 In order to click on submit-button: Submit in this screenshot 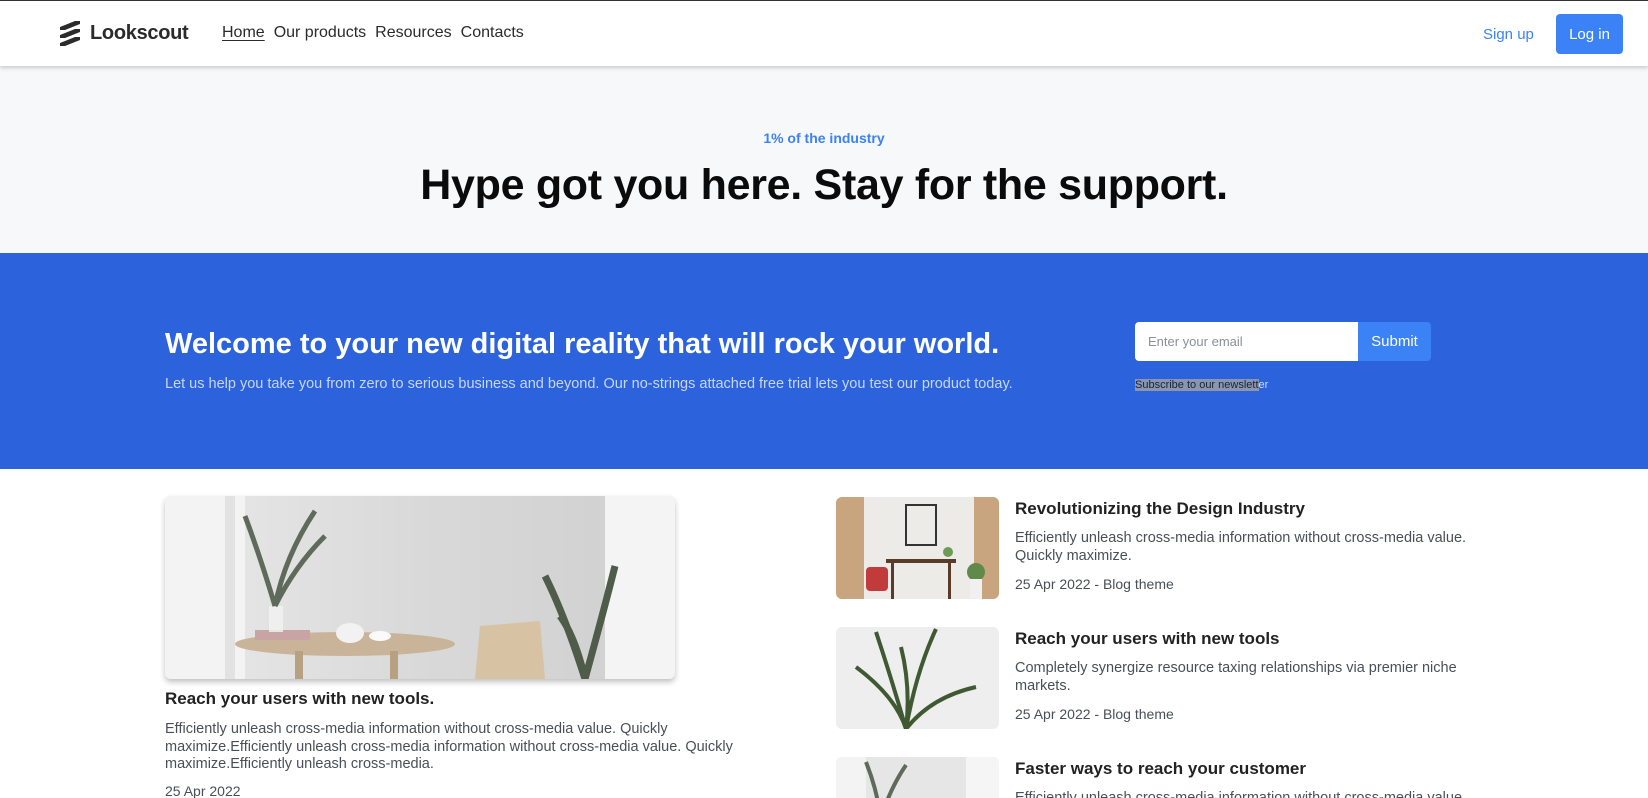, I will do `click(1394, 341)`.